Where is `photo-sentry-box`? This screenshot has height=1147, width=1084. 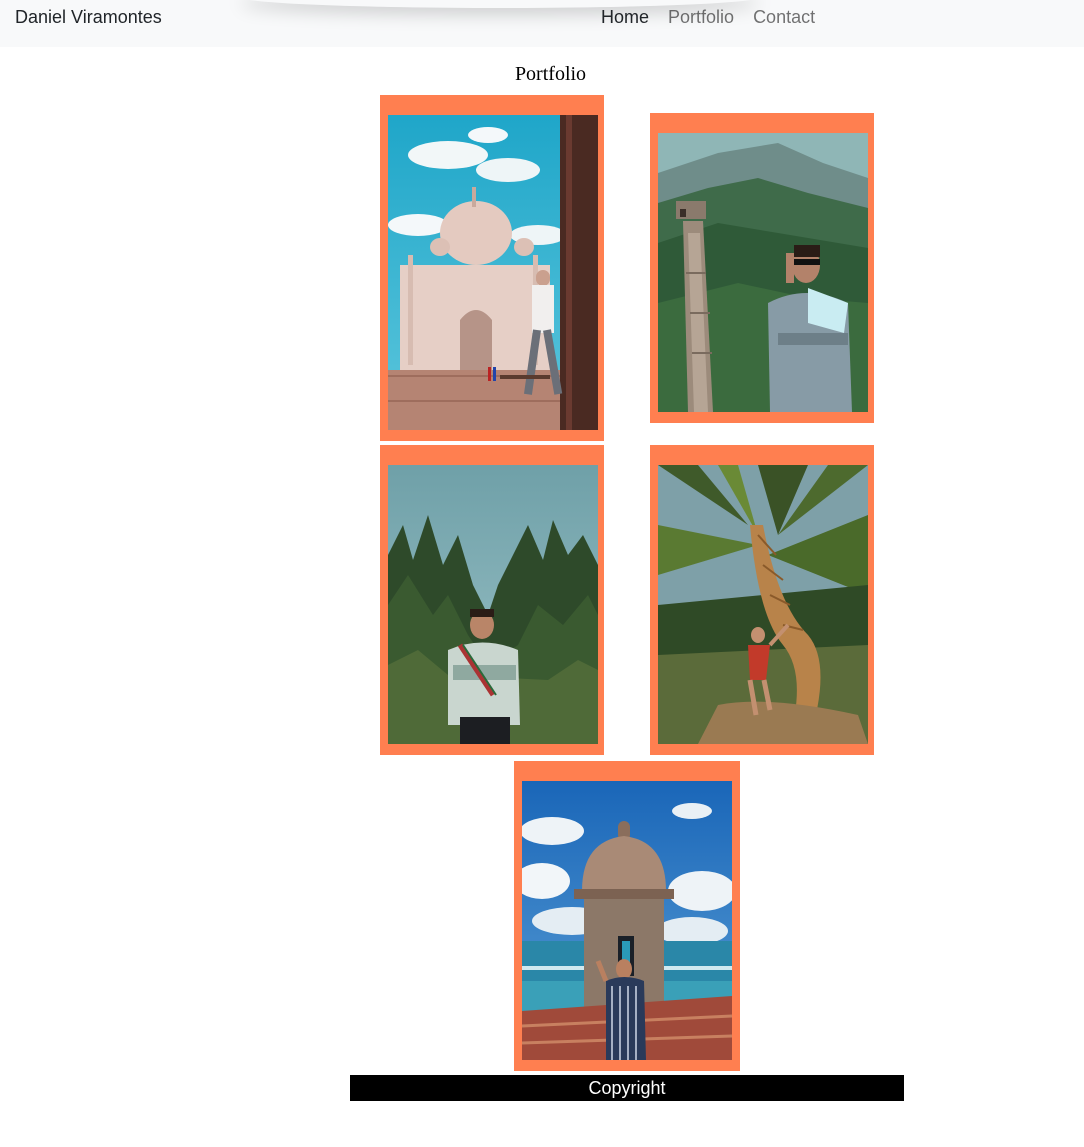
photo-sentry-box is located at coordinates (627, 920).